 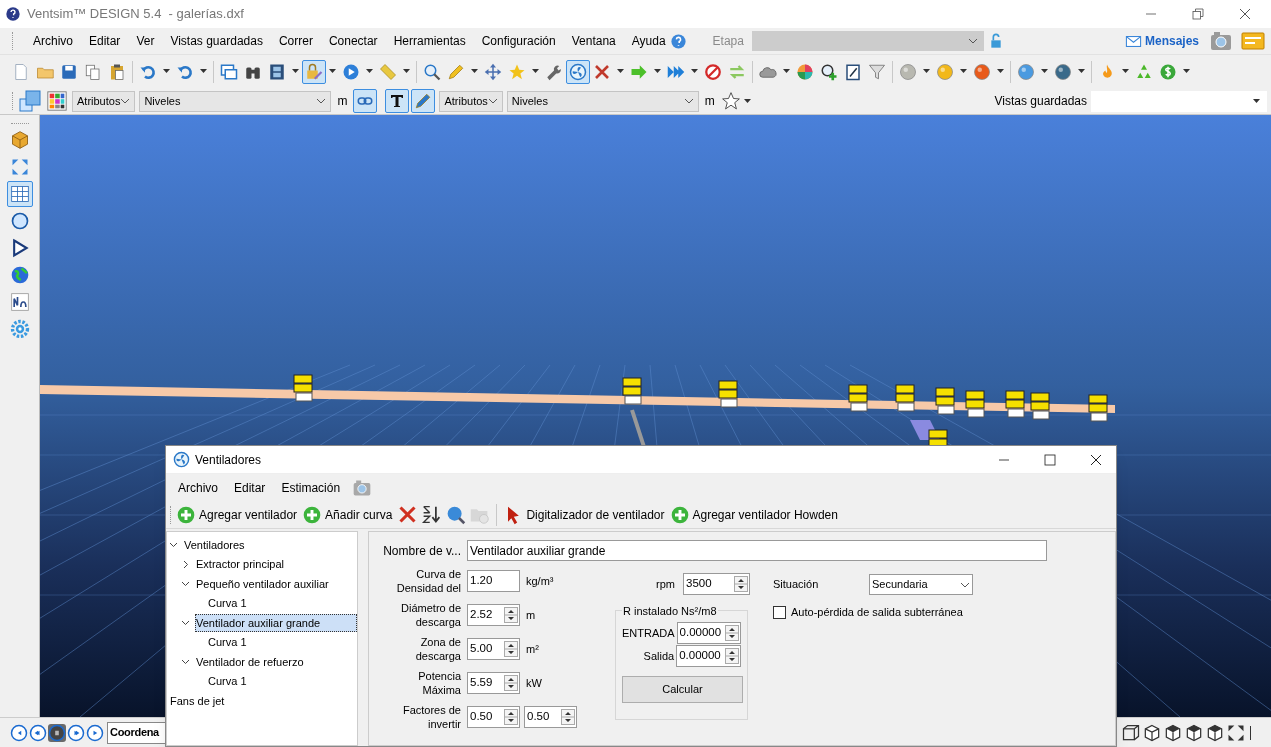 What do you see at coordinates (57, 732) in the screenshot?
I see `pause-icon` at bounding box center [57, 732].